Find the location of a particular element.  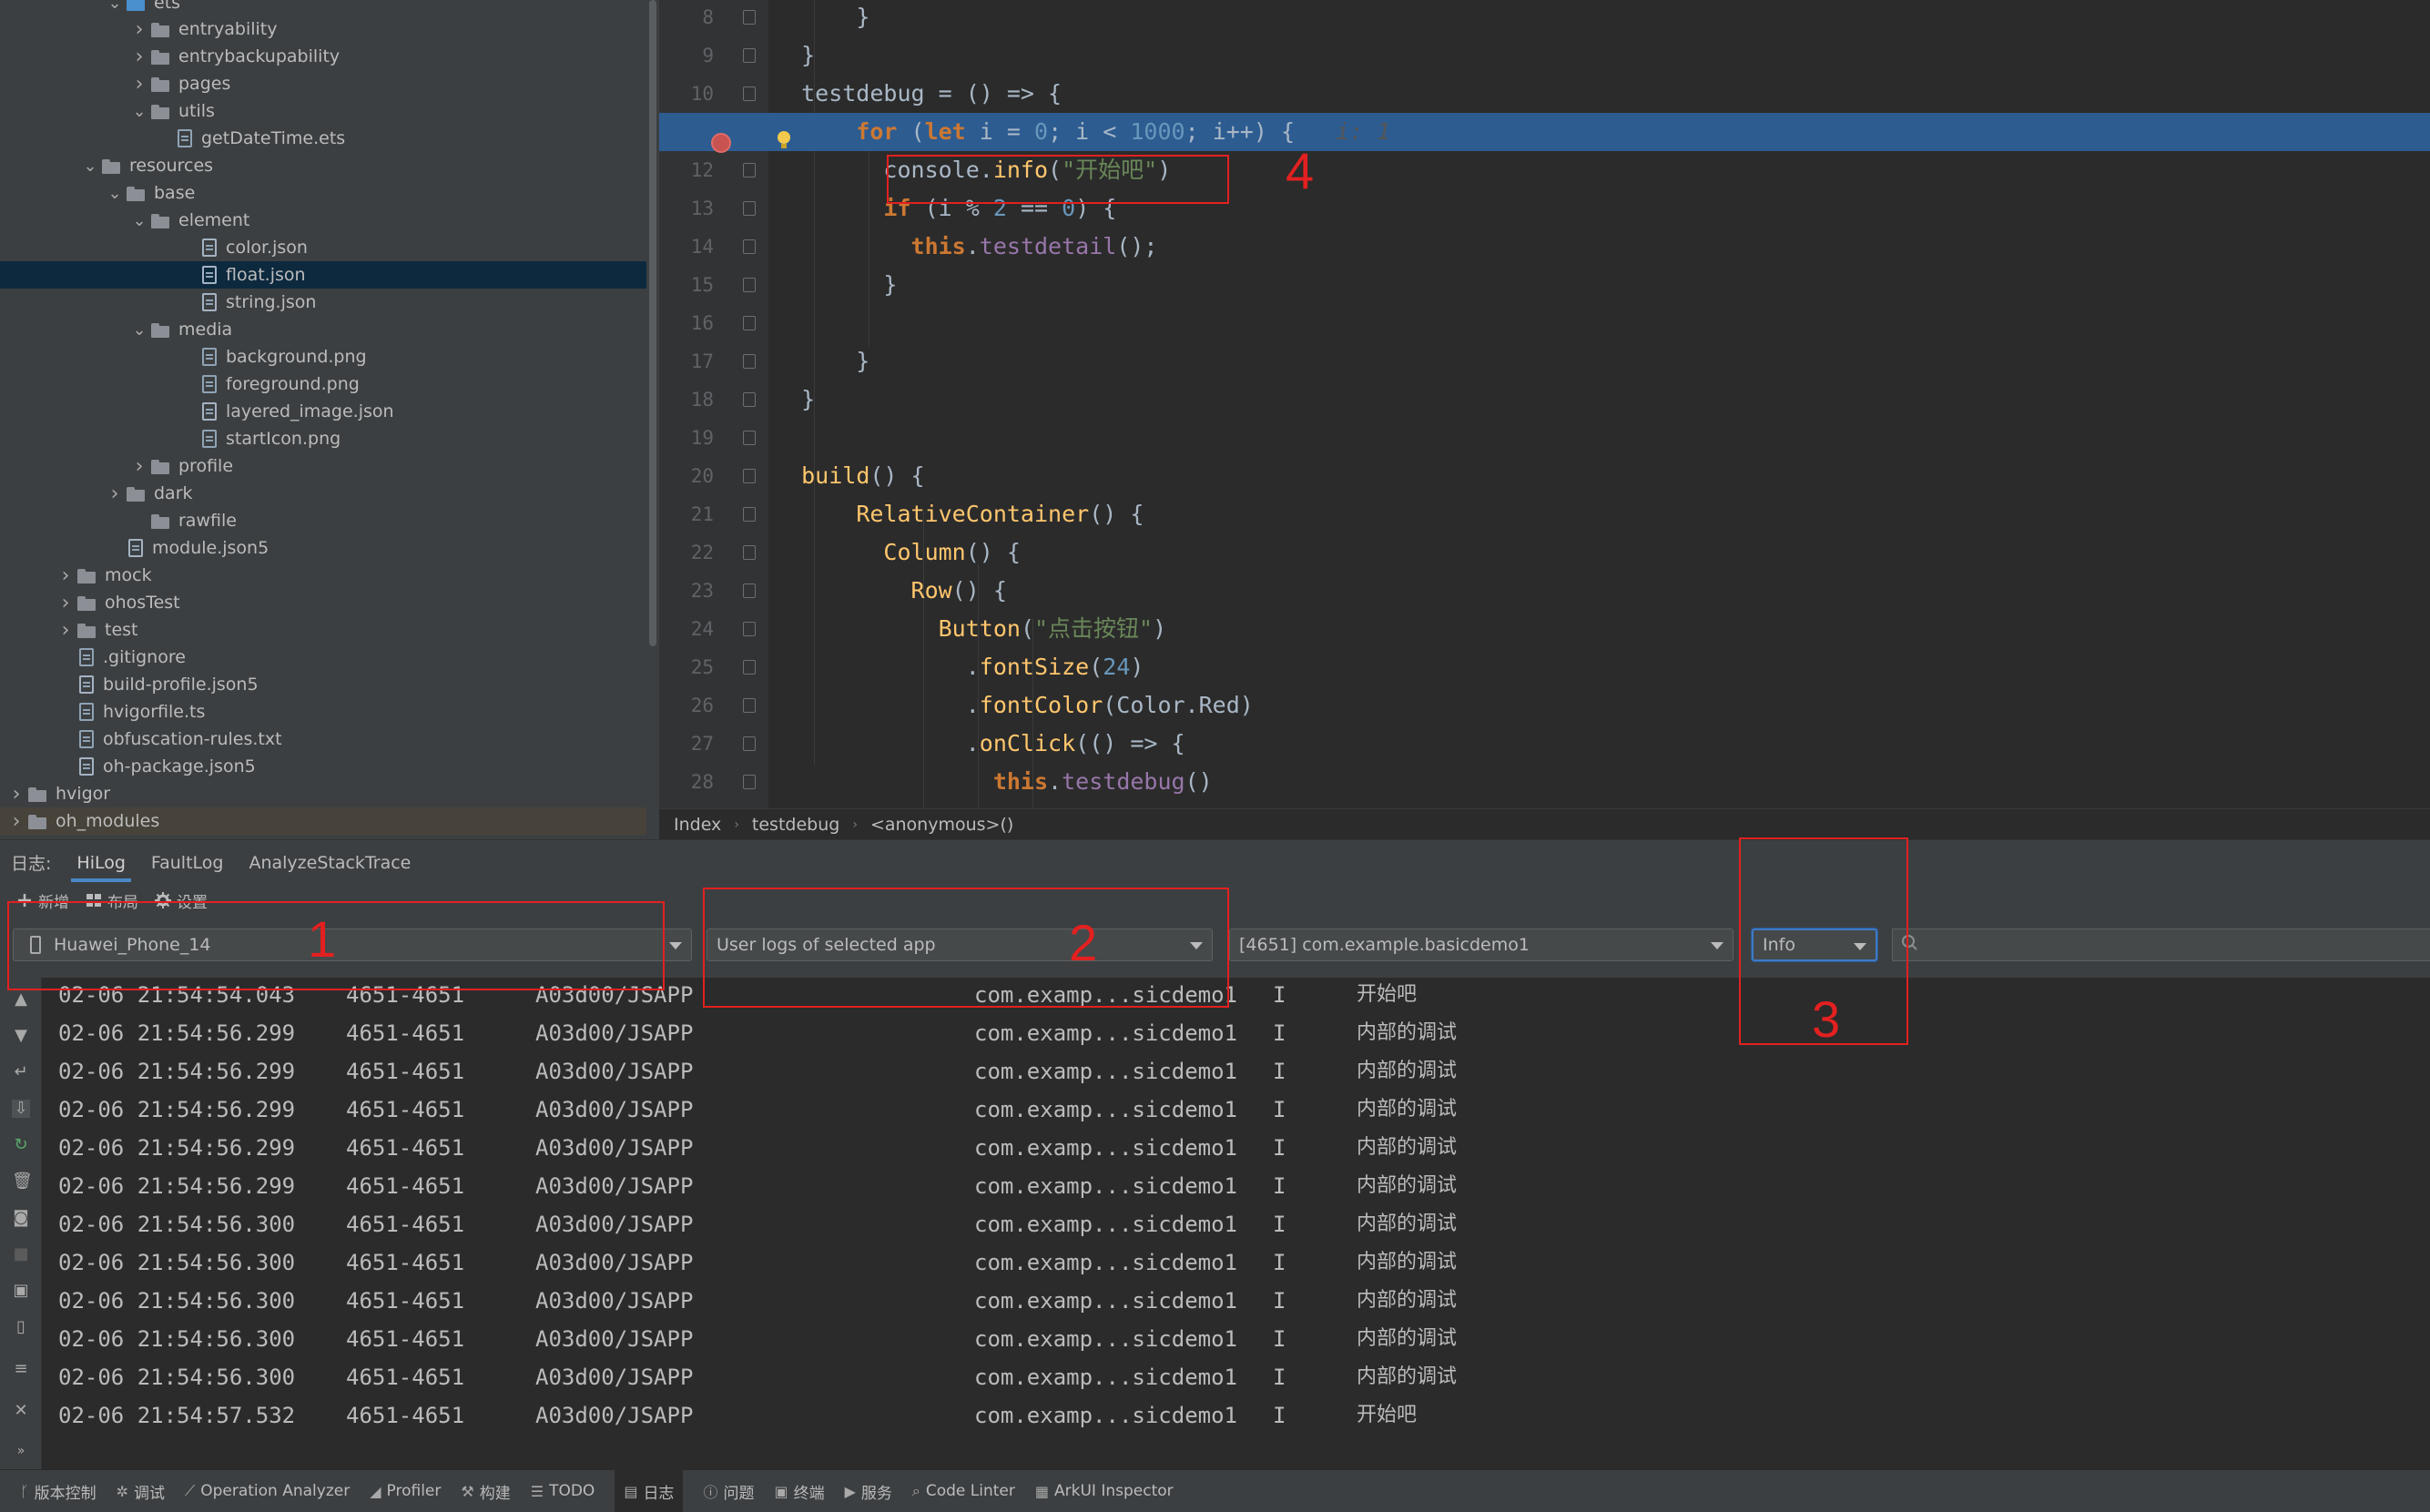

line-number: 28 is located at coordinates (686, 782).